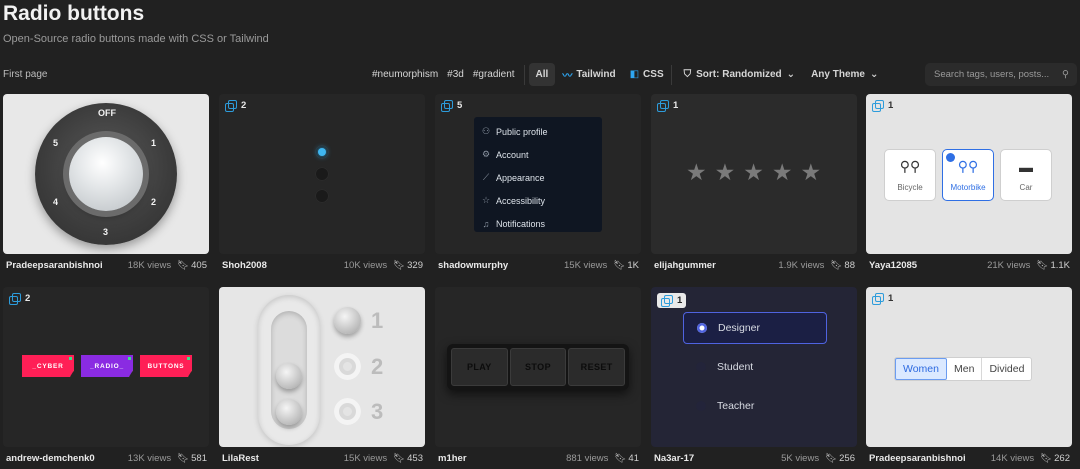  Describe the element at coordinates (1055, 458) in the screenshot. I see `save-button: 🔖︎ 262` at that location.